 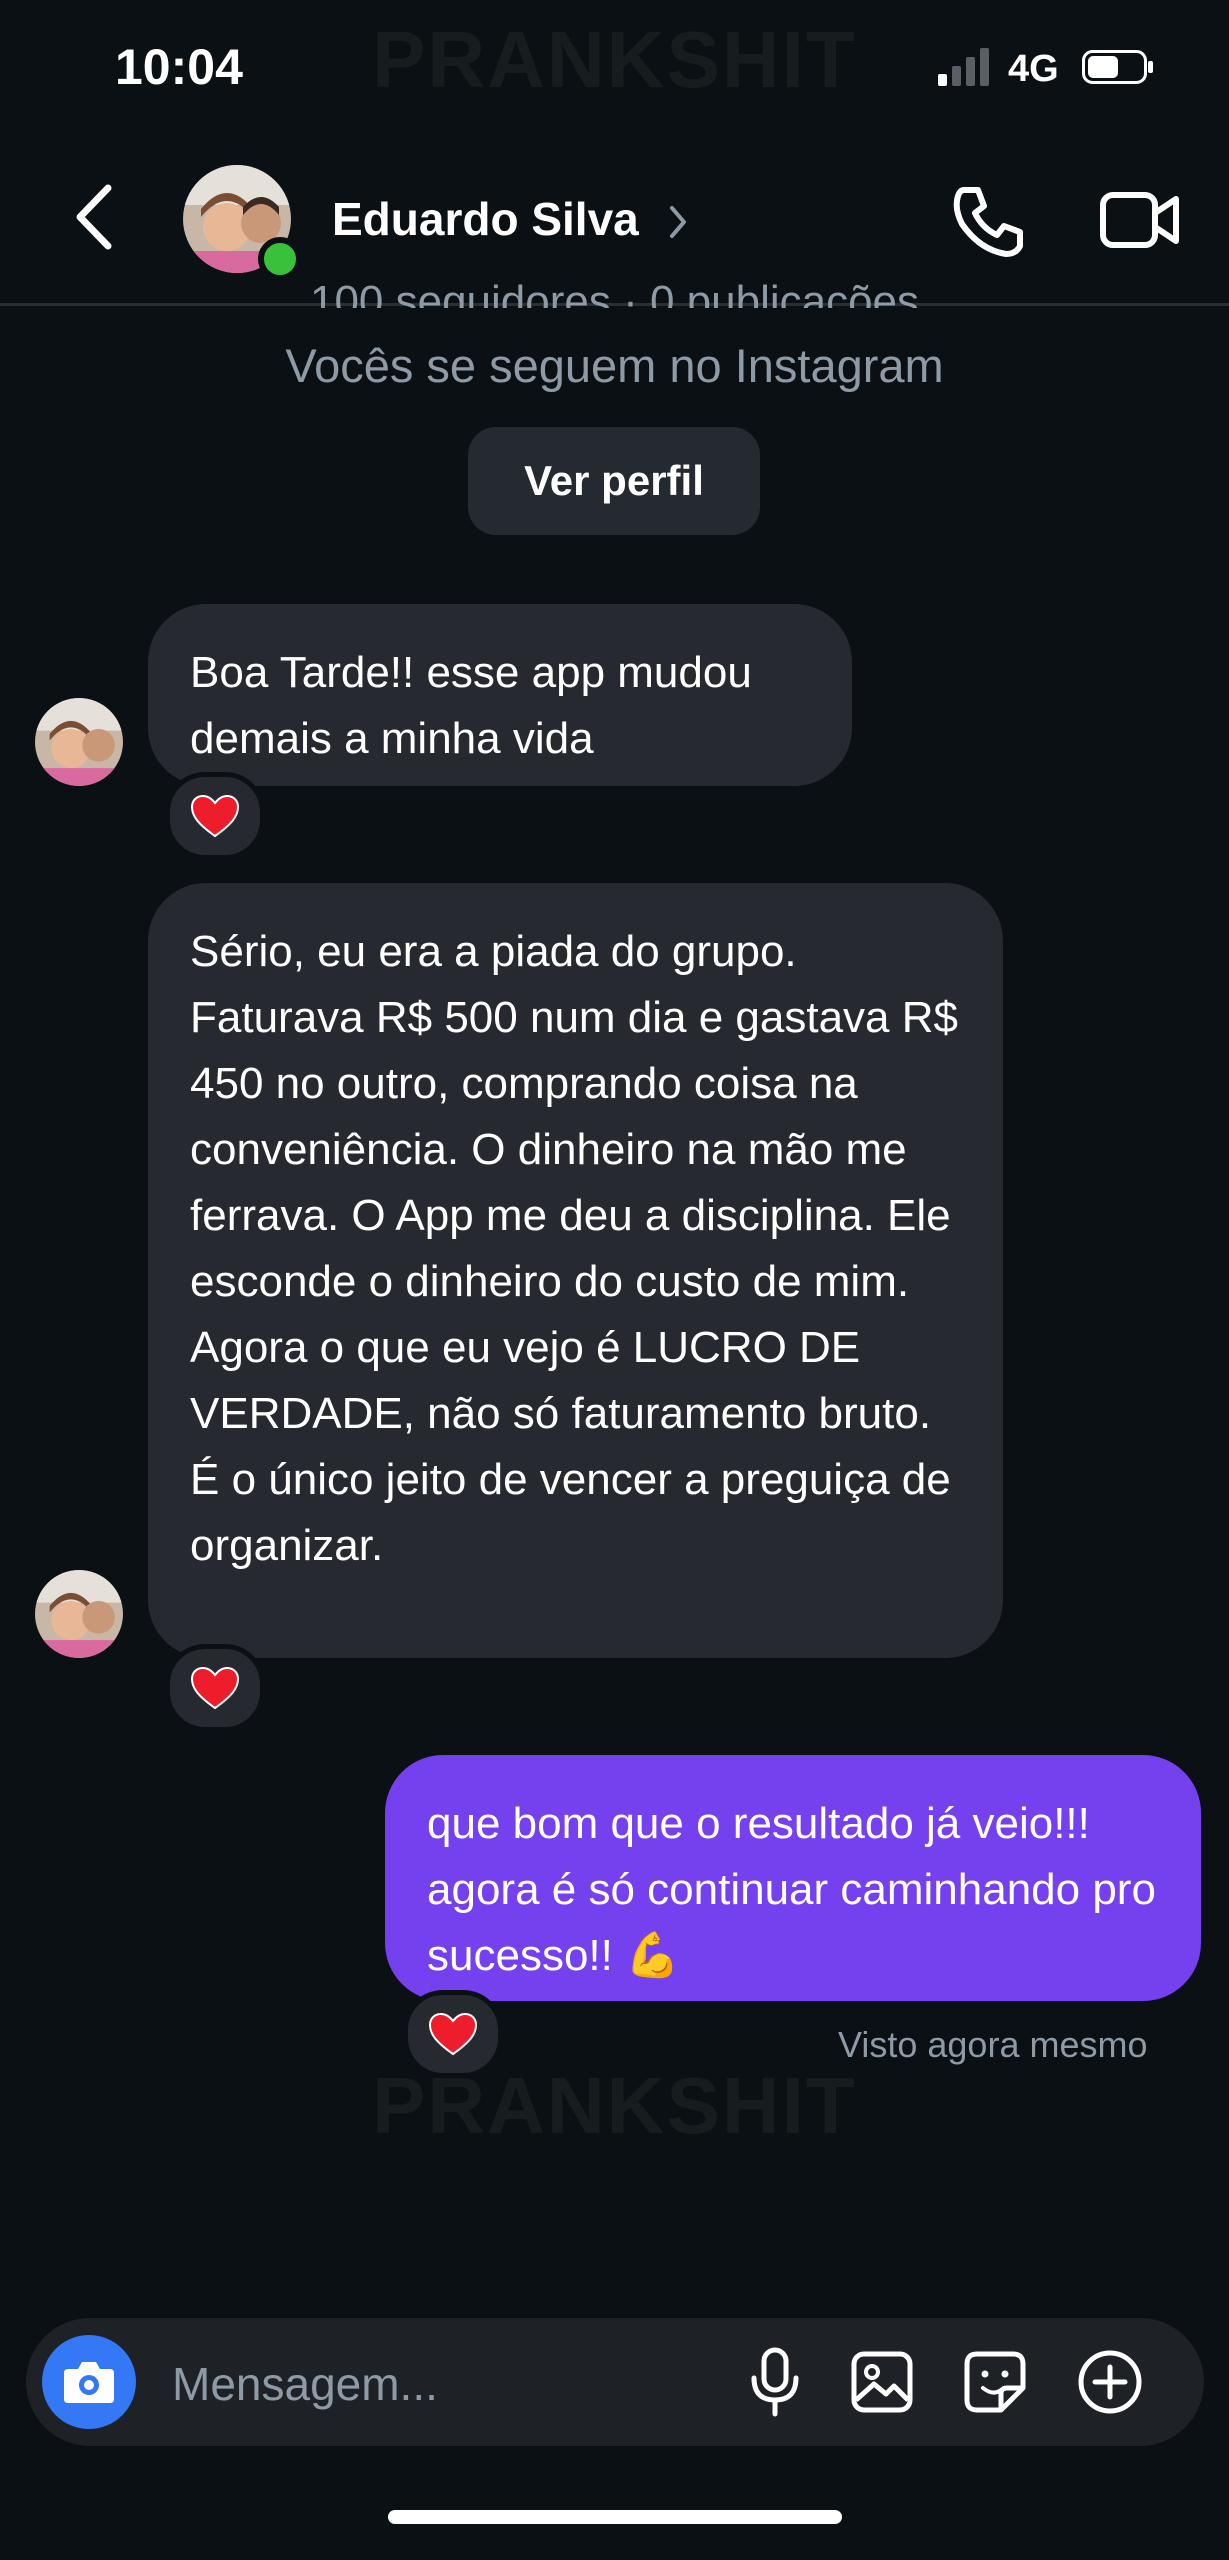 I want to click on gallery-button, so click(x=882, y=2382).